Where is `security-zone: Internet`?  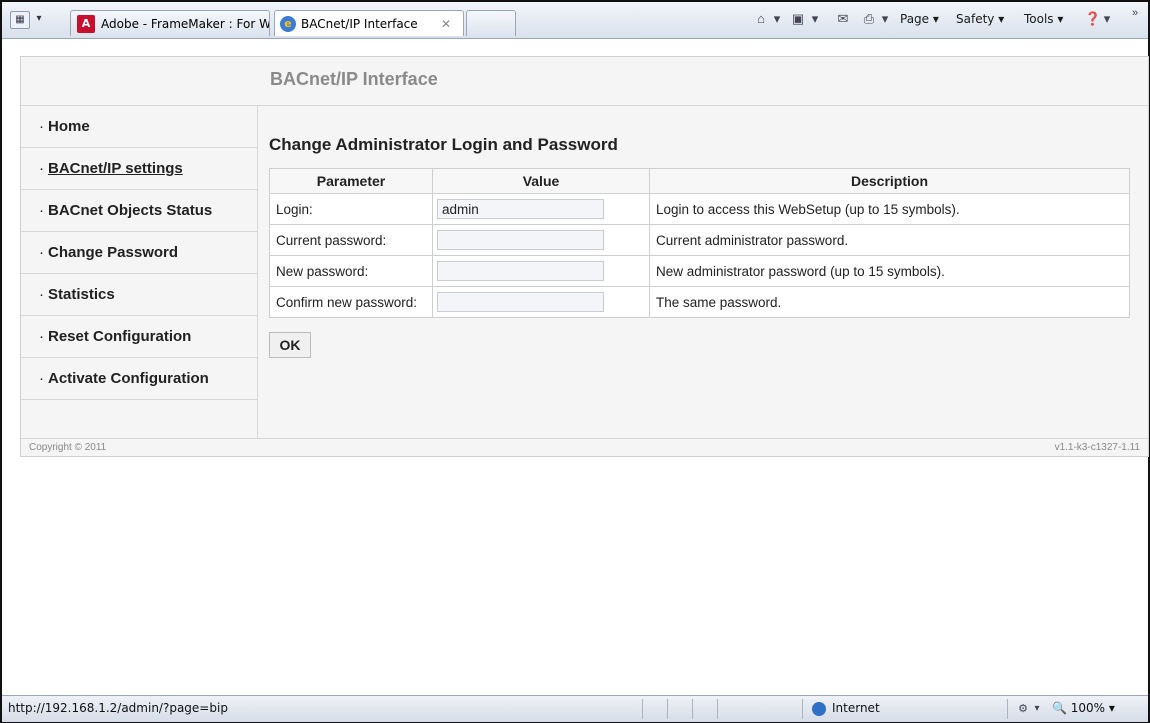
security-zone: Internet is located at coordinates (846, 708).